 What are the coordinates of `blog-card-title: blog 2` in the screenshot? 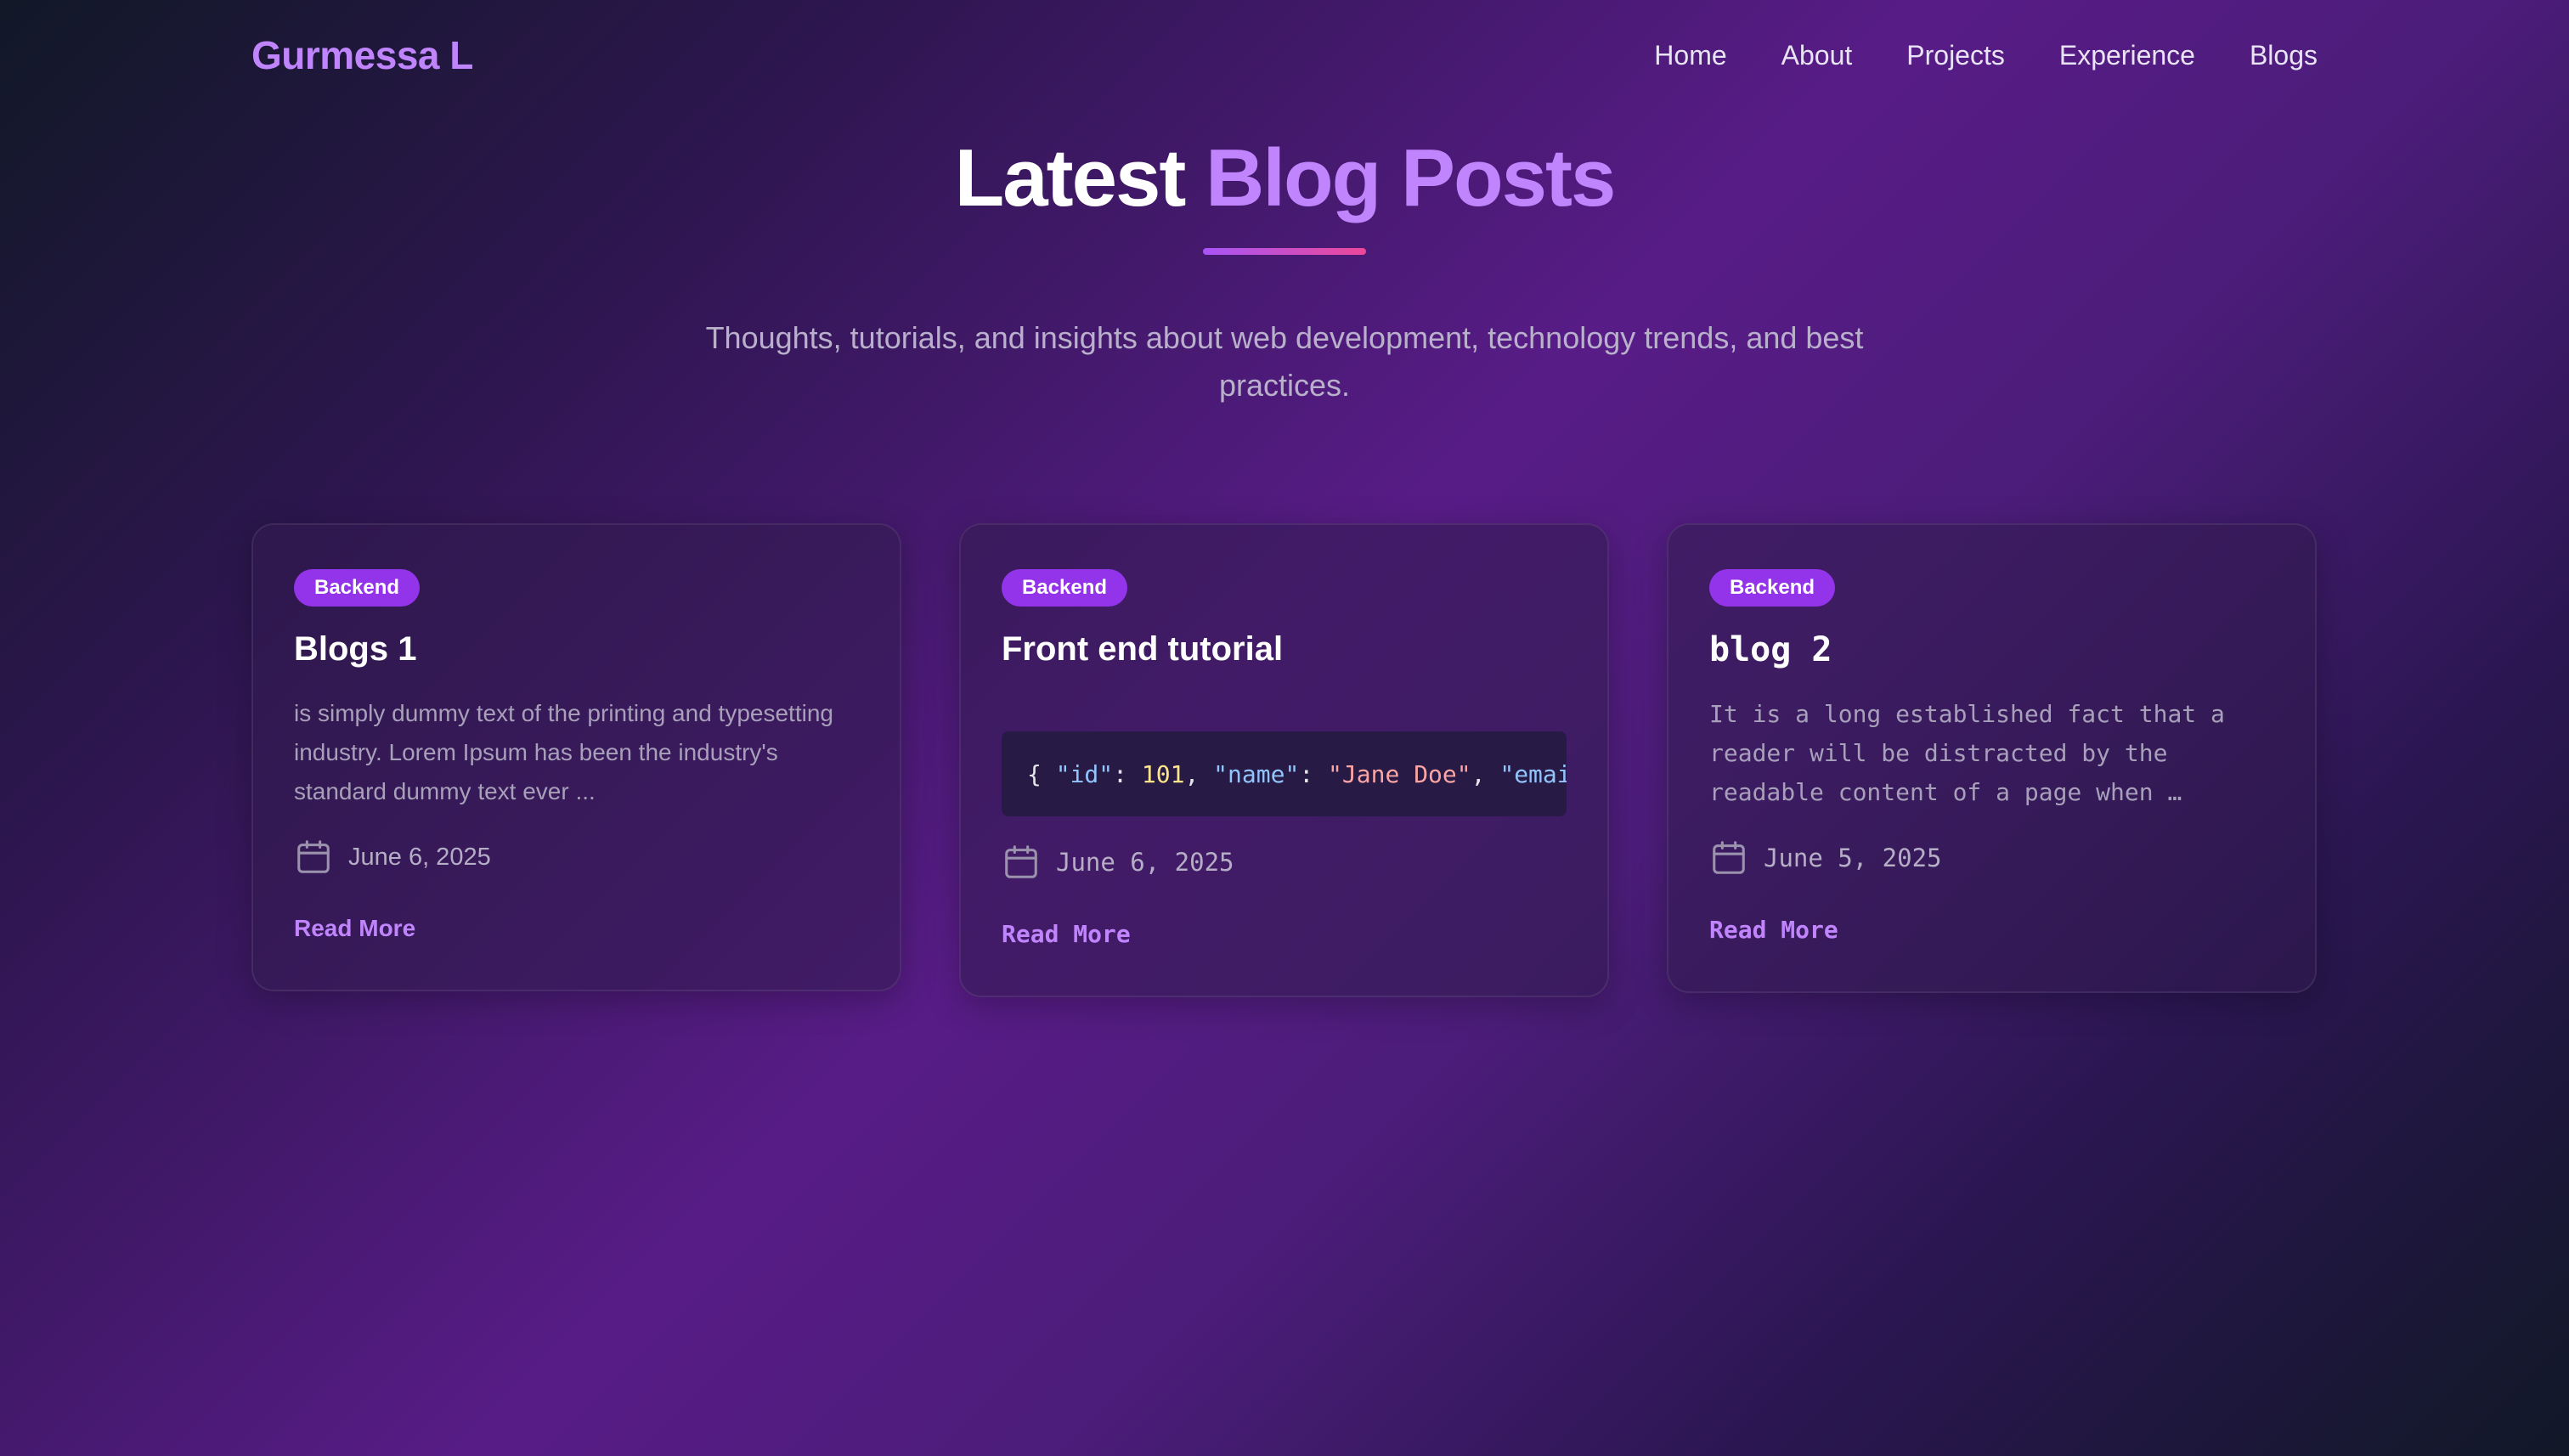 It's located at (1992, 650).